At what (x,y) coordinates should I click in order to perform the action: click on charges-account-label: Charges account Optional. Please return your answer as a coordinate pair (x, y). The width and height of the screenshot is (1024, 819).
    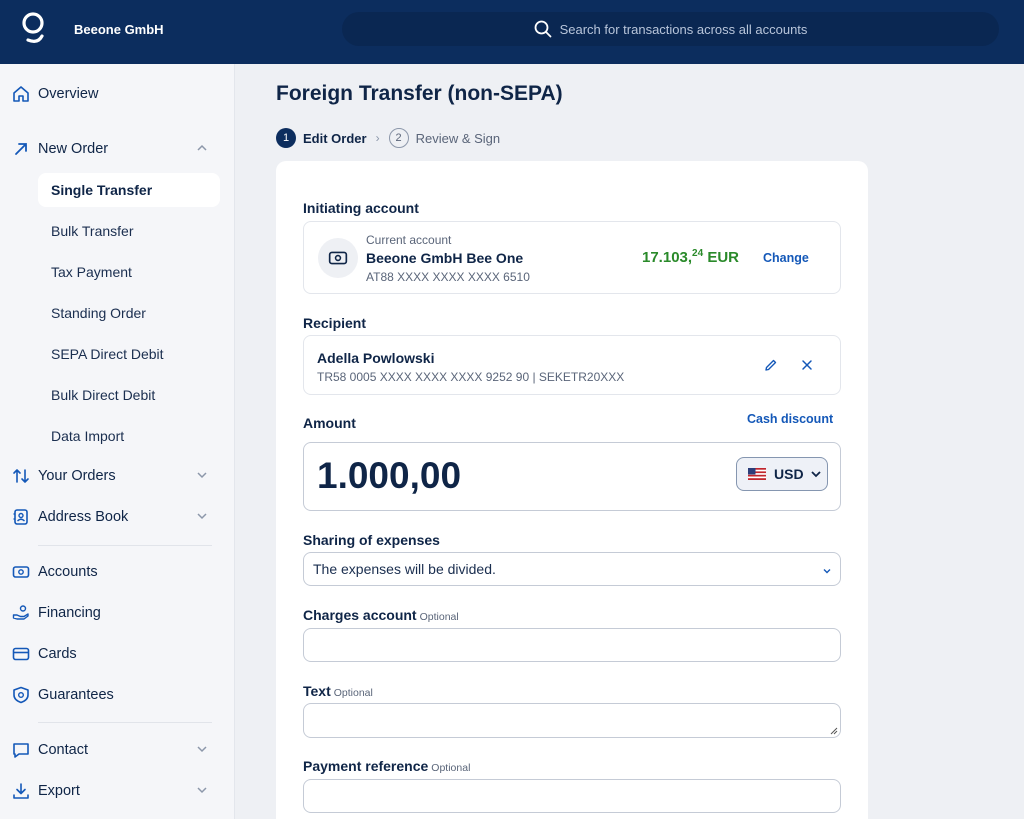
    Looking at the image, I should click on (381, 615).